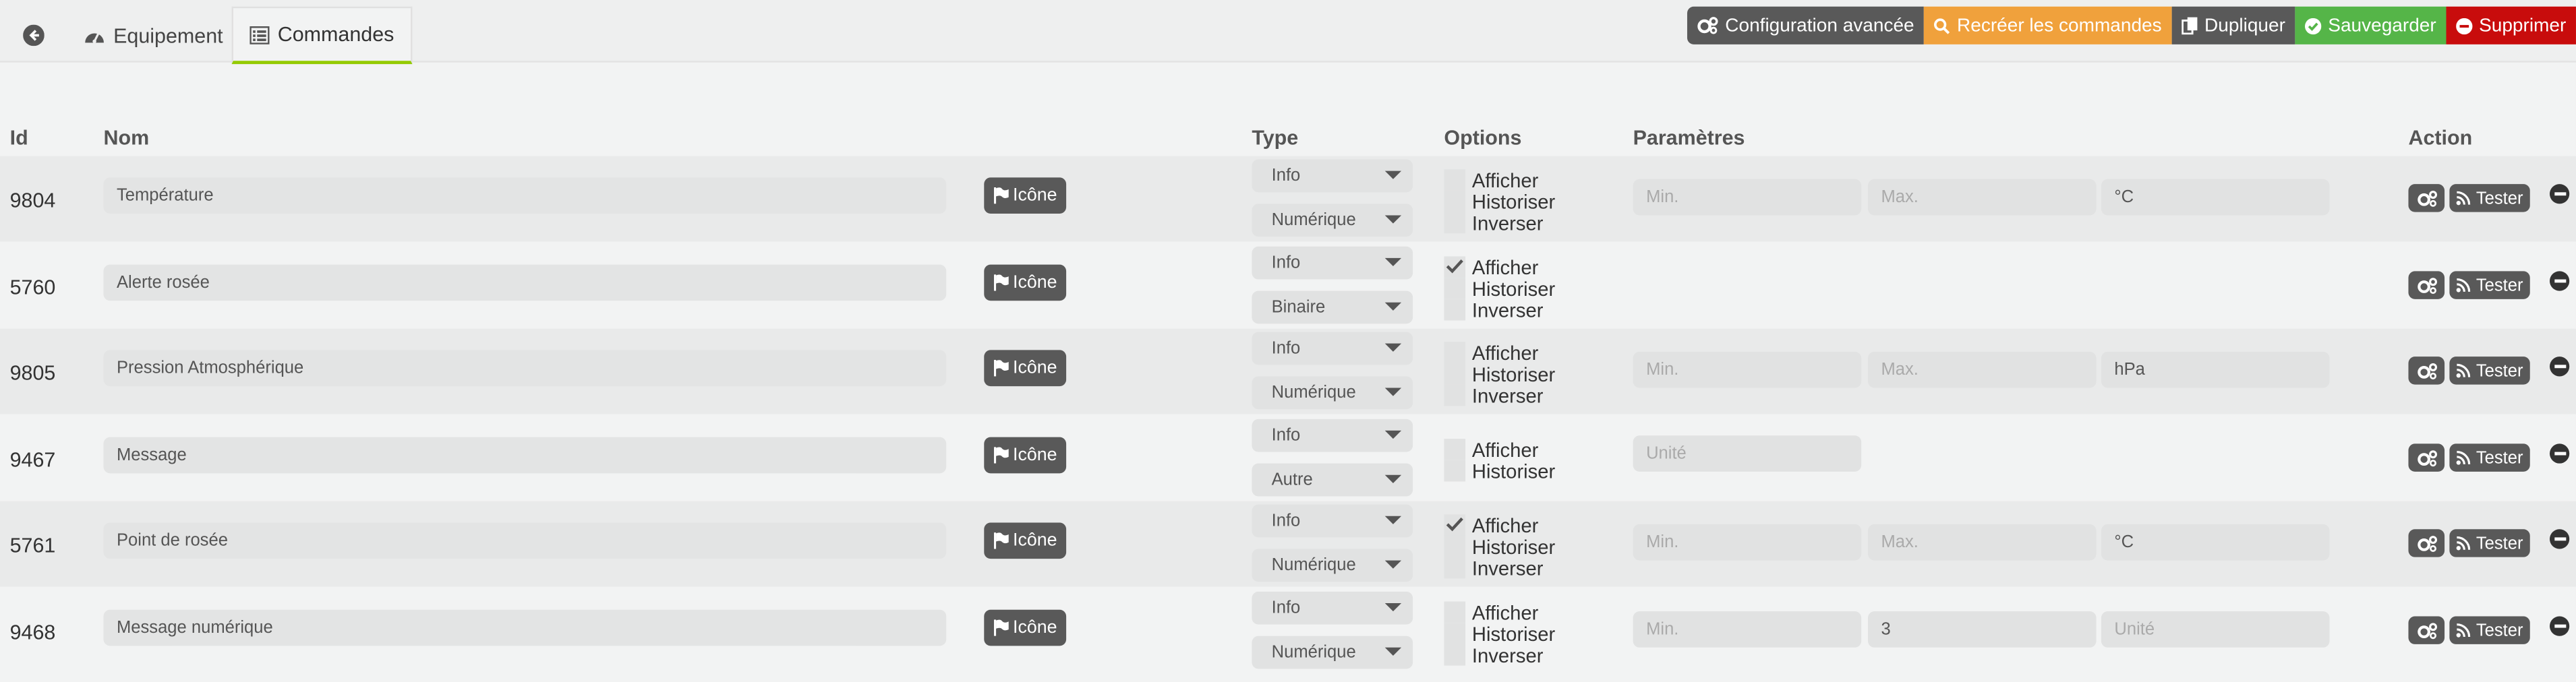 The width and height of the screenshot is (2576, 682). What do you see at coordinates (525, 627) in the screenshot?
I see `command-name-input: Message numérique` at bounding box center [525, 627].